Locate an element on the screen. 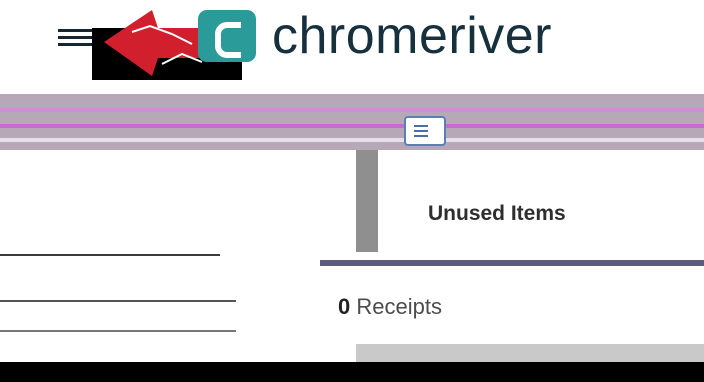 The image size is (704, 382). brand-name: chromeriver is located at coordinates (412, 36).